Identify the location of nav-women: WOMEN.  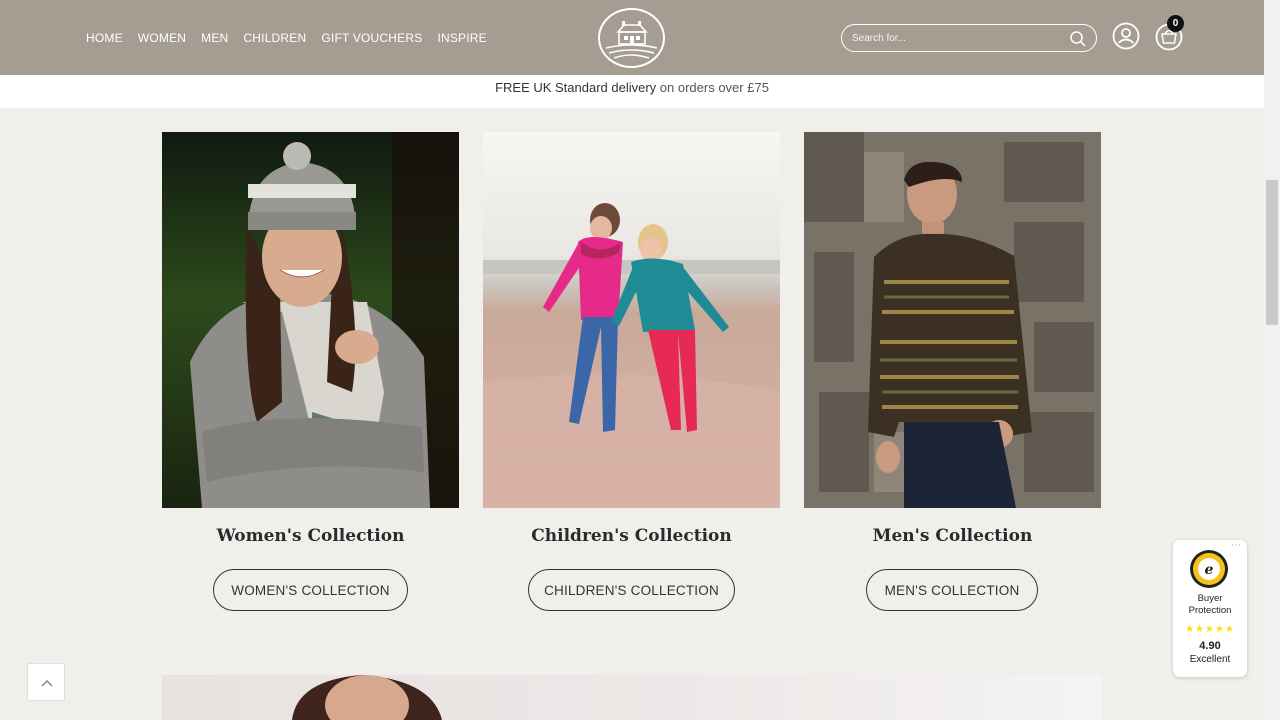
(162, 38).